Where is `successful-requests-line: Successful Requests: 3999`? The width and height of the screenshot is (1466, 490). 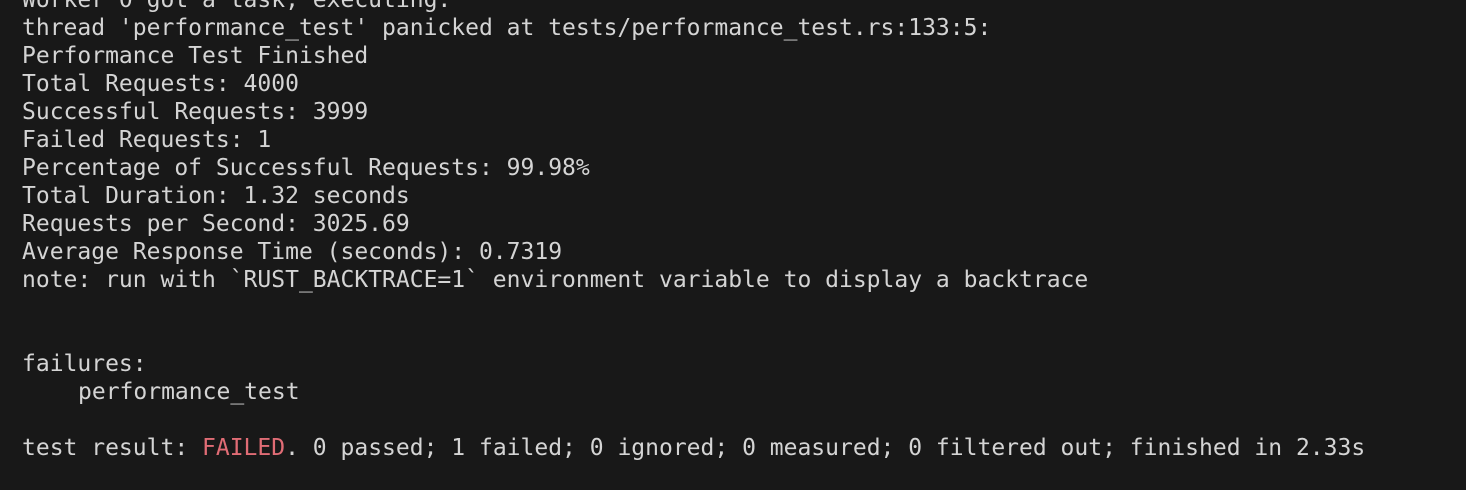 successful-requests-line: Successful Requests: 3999 is located at coordinates (195, 112).